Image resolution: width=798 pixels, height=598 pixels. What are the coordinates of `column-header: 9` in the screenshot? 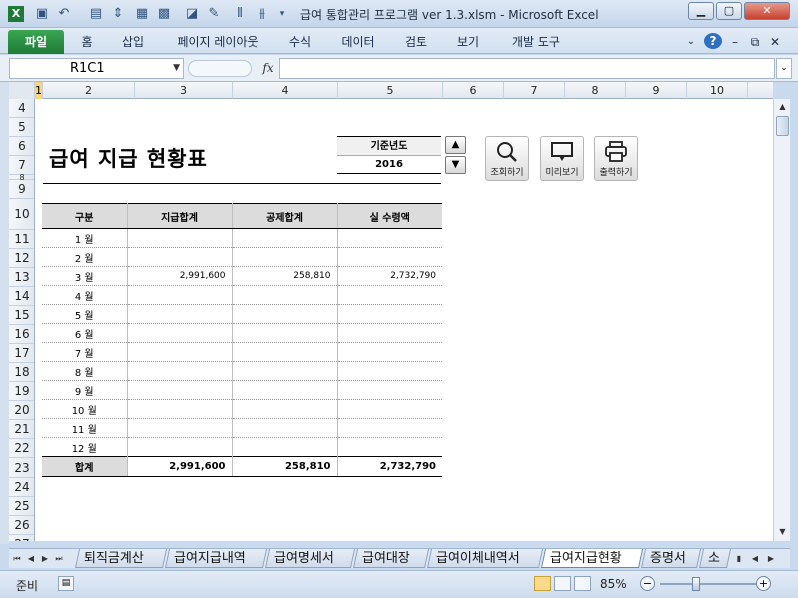 It's located at (656, 90).